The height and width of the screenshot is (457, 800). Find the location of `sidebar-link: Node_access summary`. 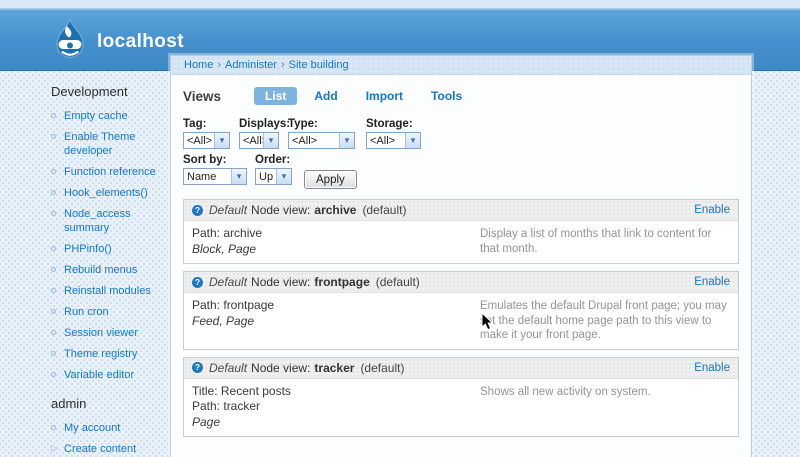

sidebar-link: Node_access summary is located at coordinates (97, 221).